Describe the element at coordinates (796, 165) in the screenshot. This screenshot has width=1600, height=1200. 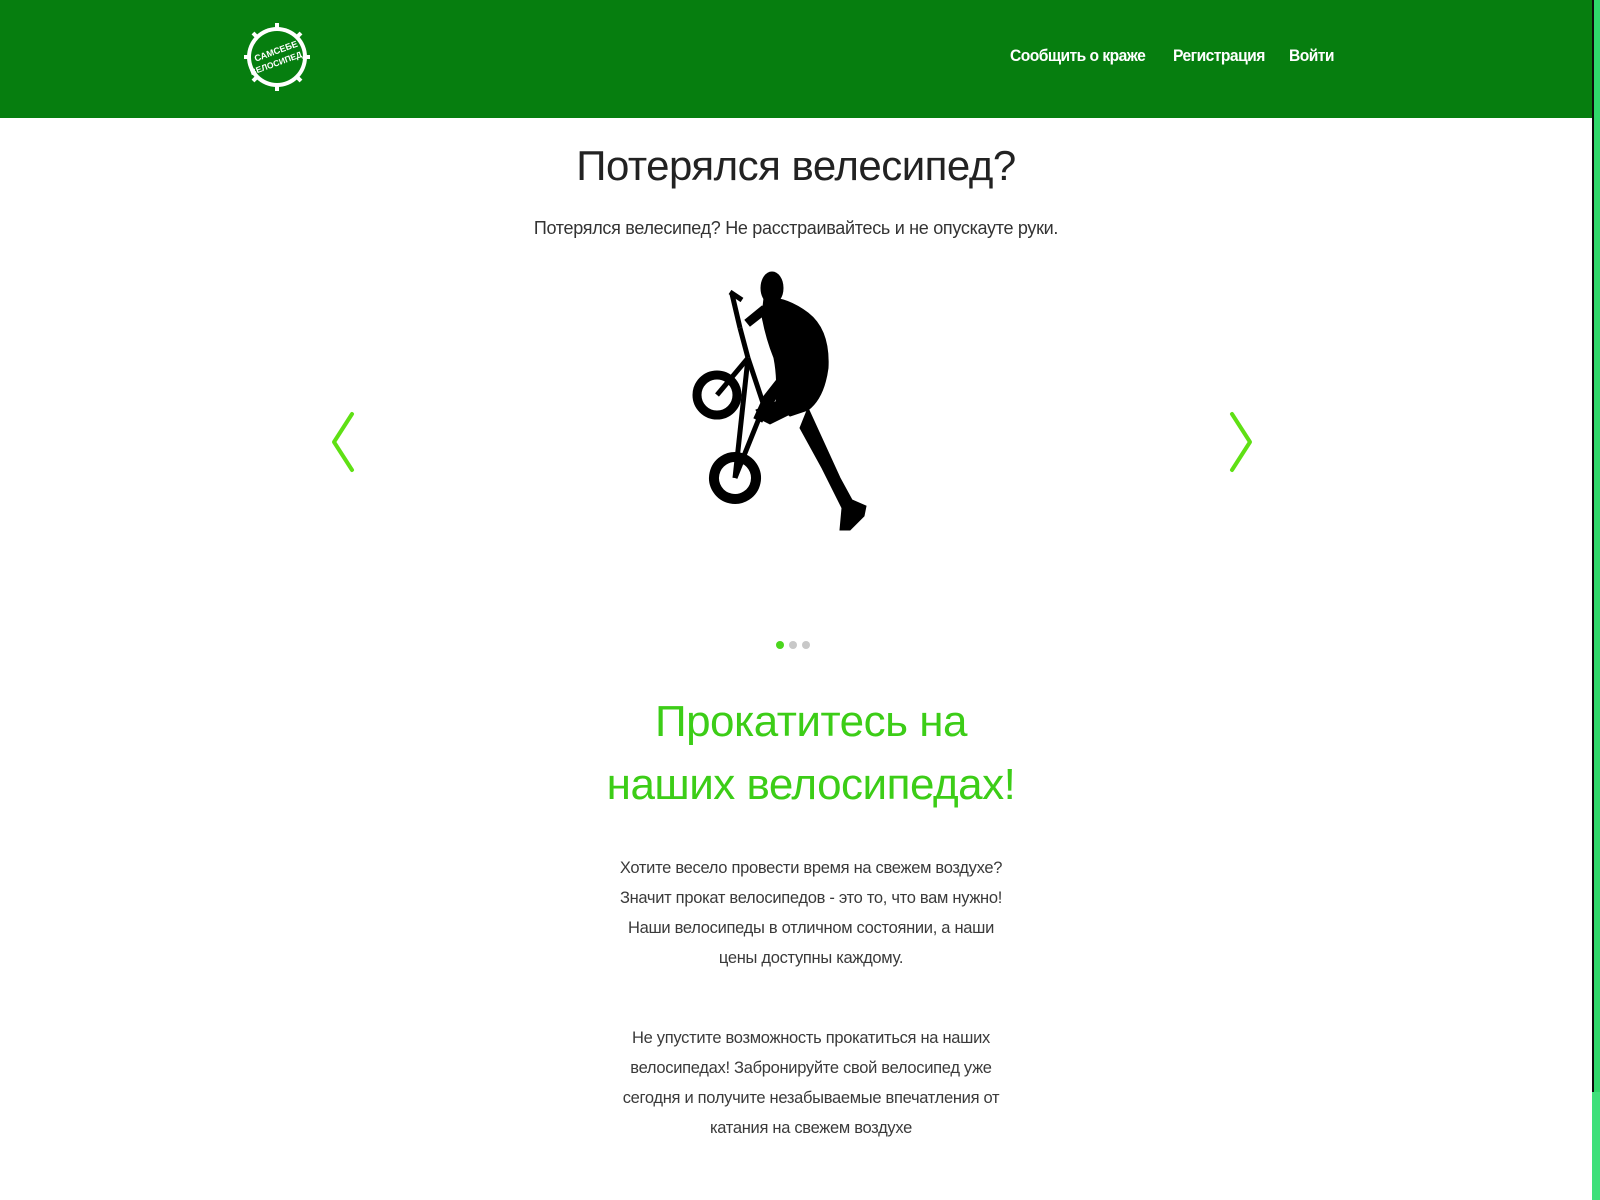
I see `hero-title: Потерялся велесипед?` at that location.